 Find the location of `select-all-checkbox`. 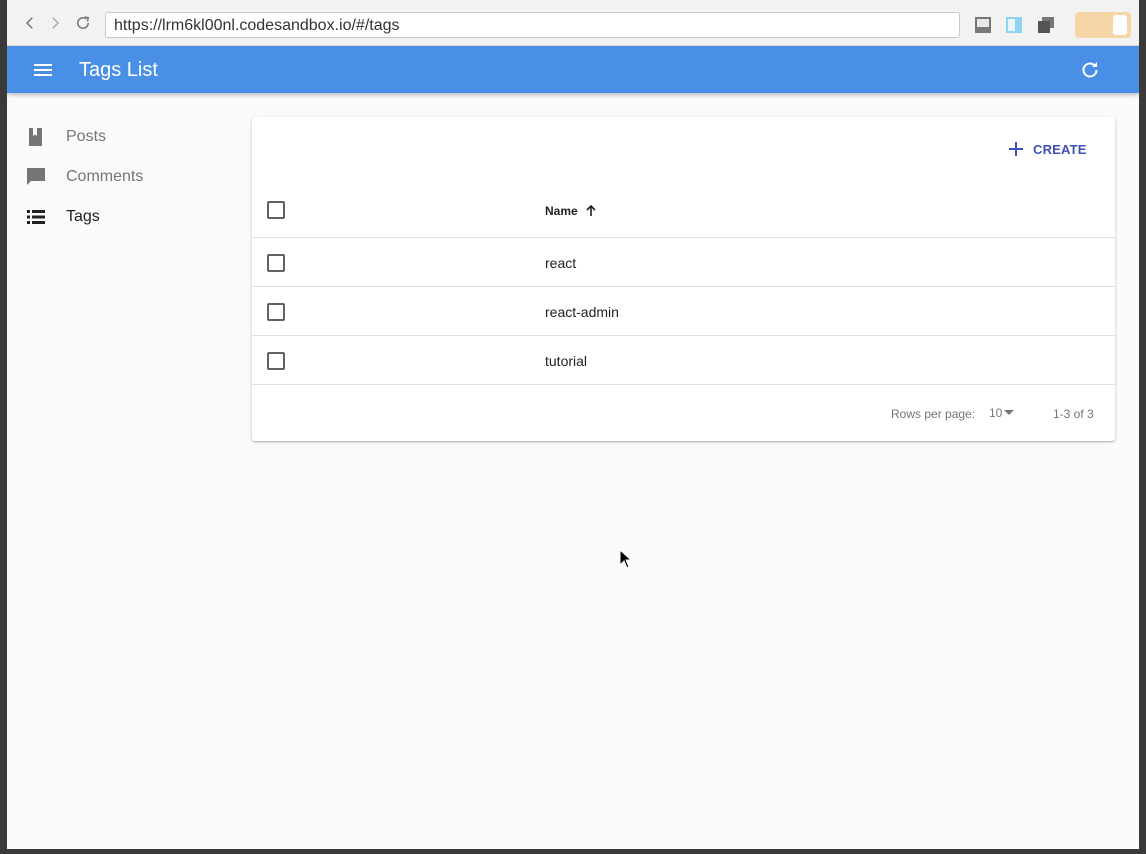

select-all-checkbox is located at coordinates (276, 210).